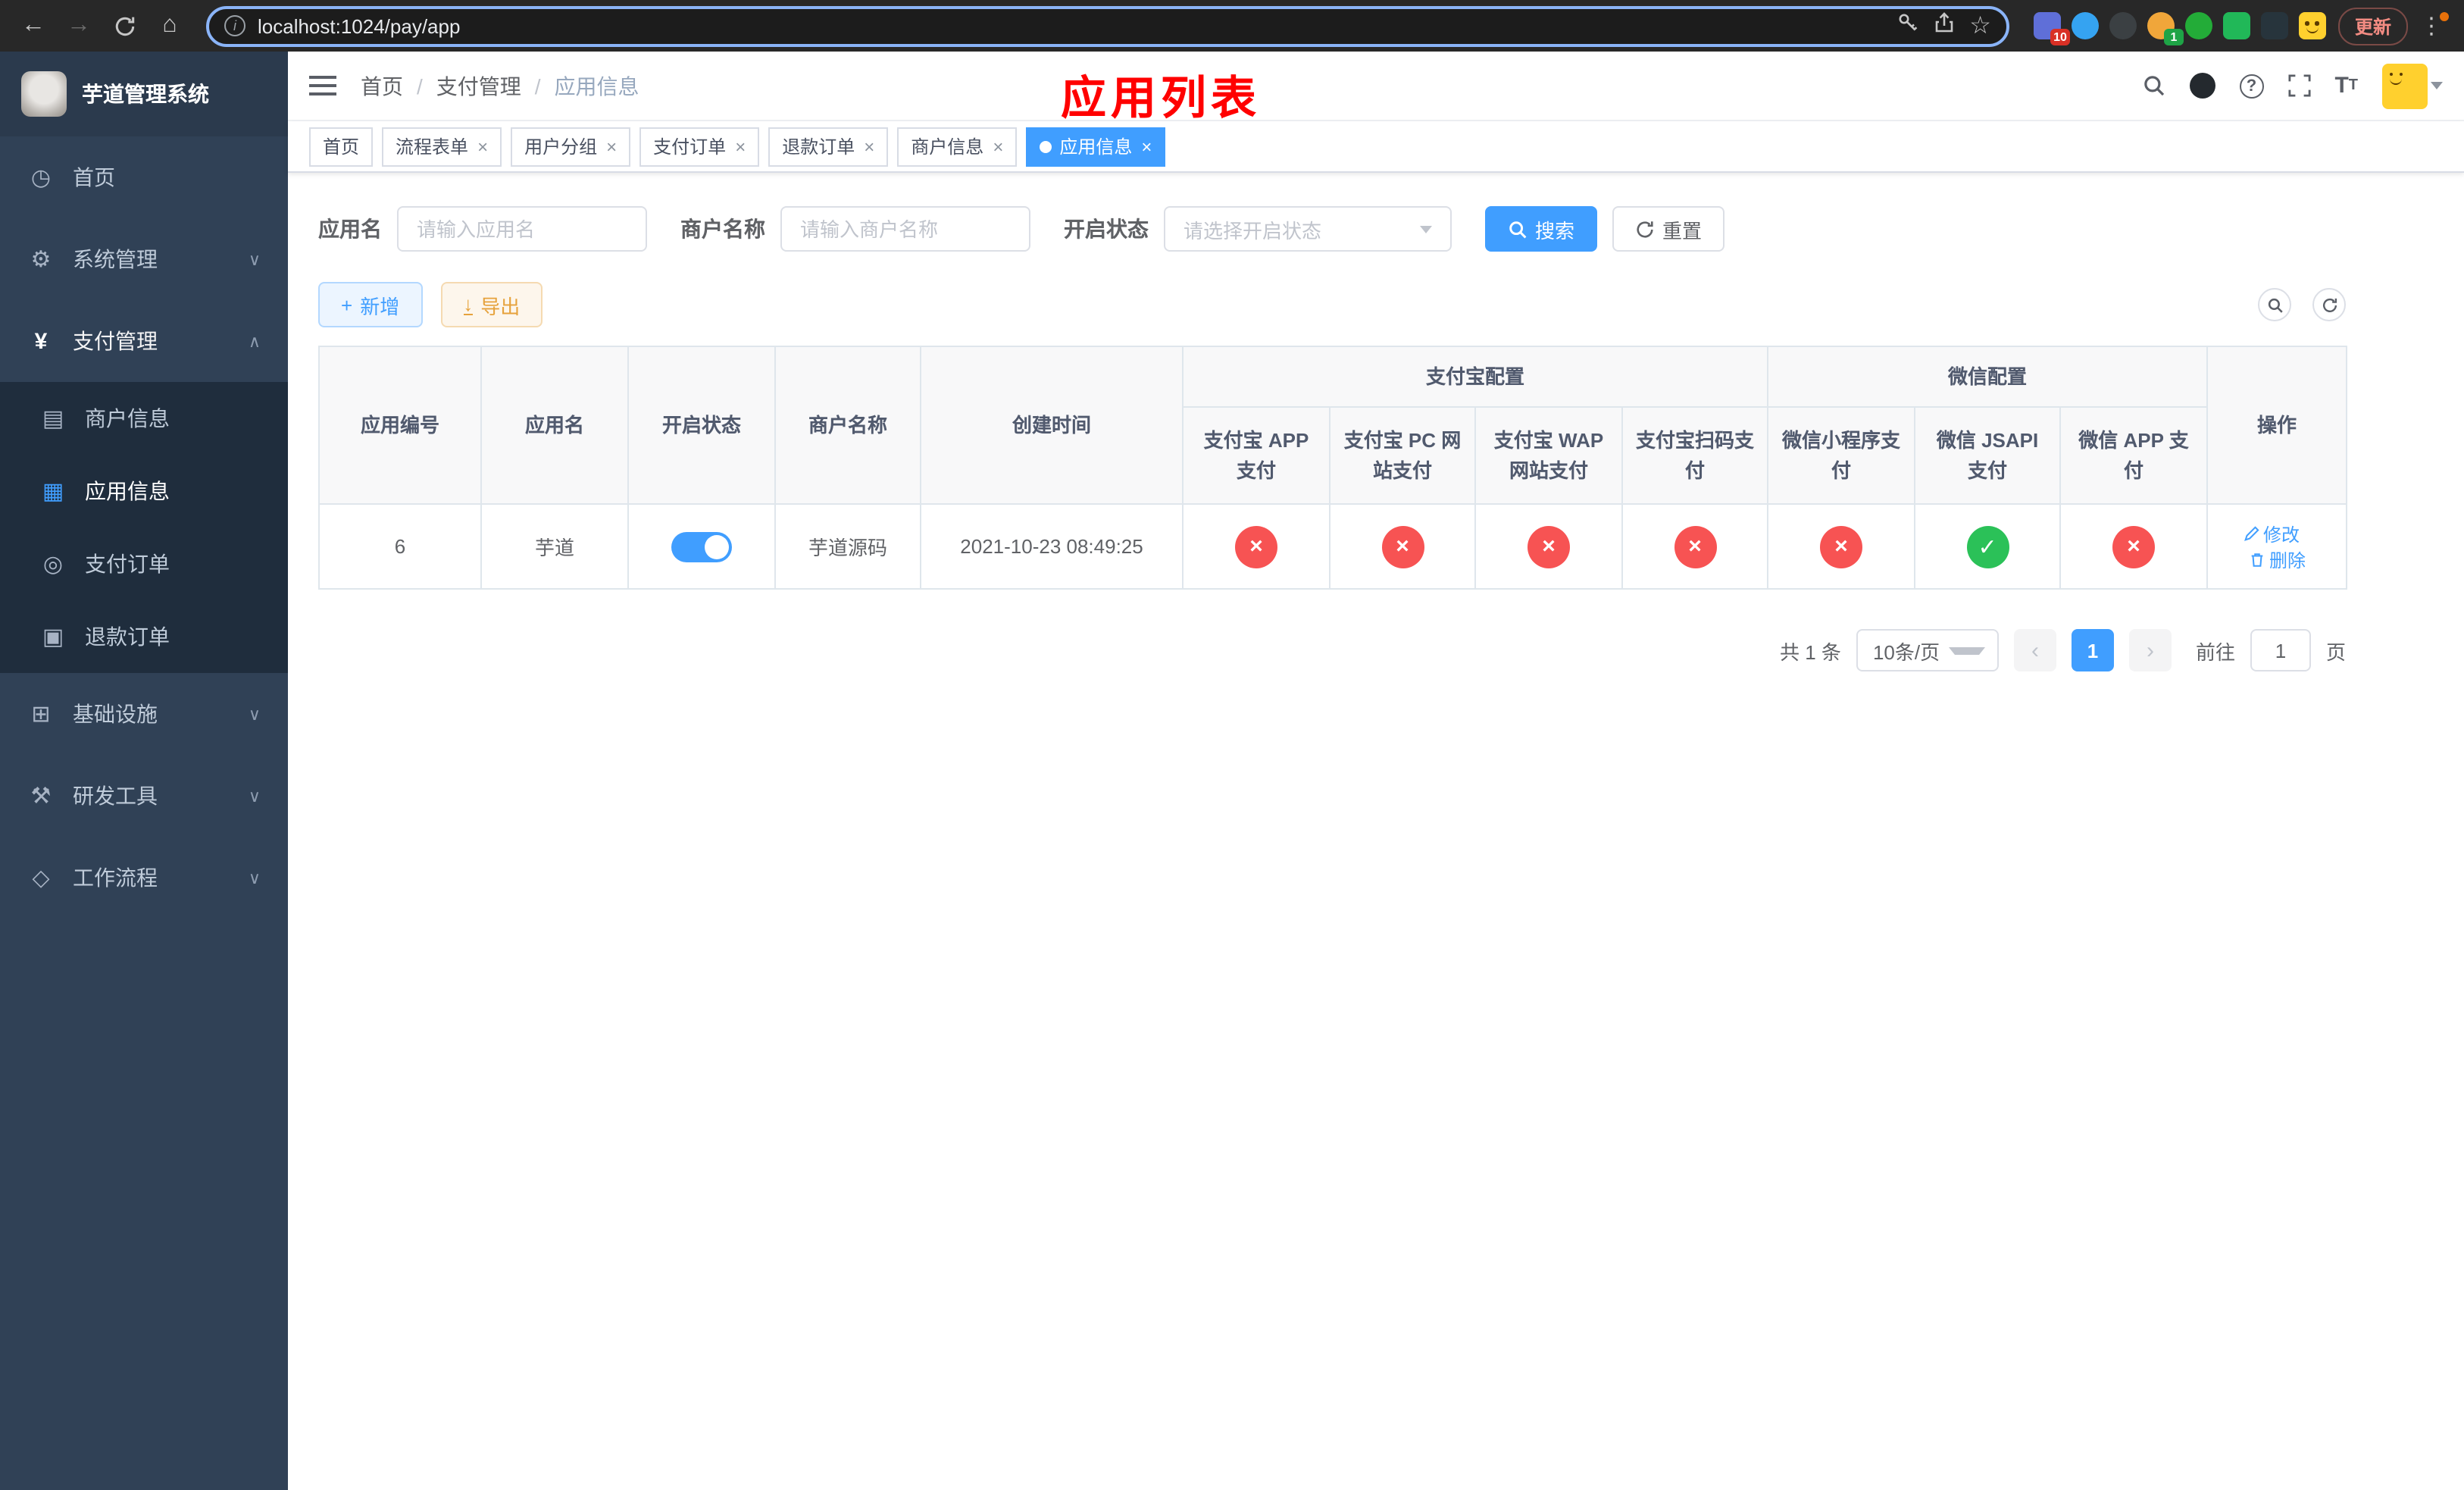 The height and width of the screenshot is (1490, 2464). Describe the element at coordinates (1107, 26) in the screenshot. I see `address-bar: i localhost:1024/pay/app ☆` at that location.